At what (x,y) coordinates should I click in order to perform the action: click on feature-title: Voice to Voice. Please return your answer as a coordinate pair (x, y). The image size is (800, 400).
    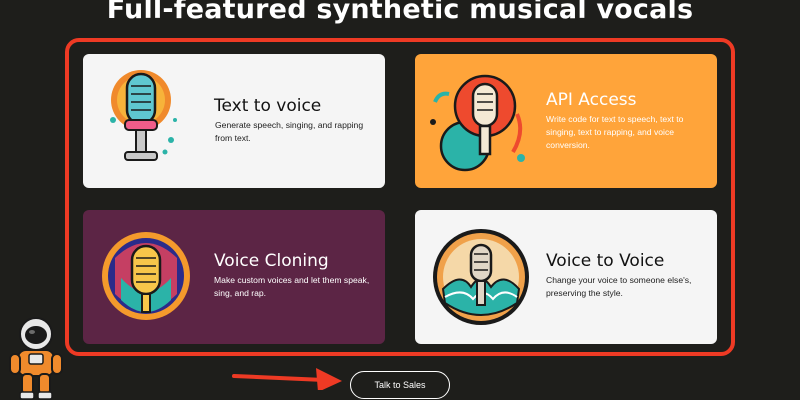
    Looking at the image, I should click on (605, 261).